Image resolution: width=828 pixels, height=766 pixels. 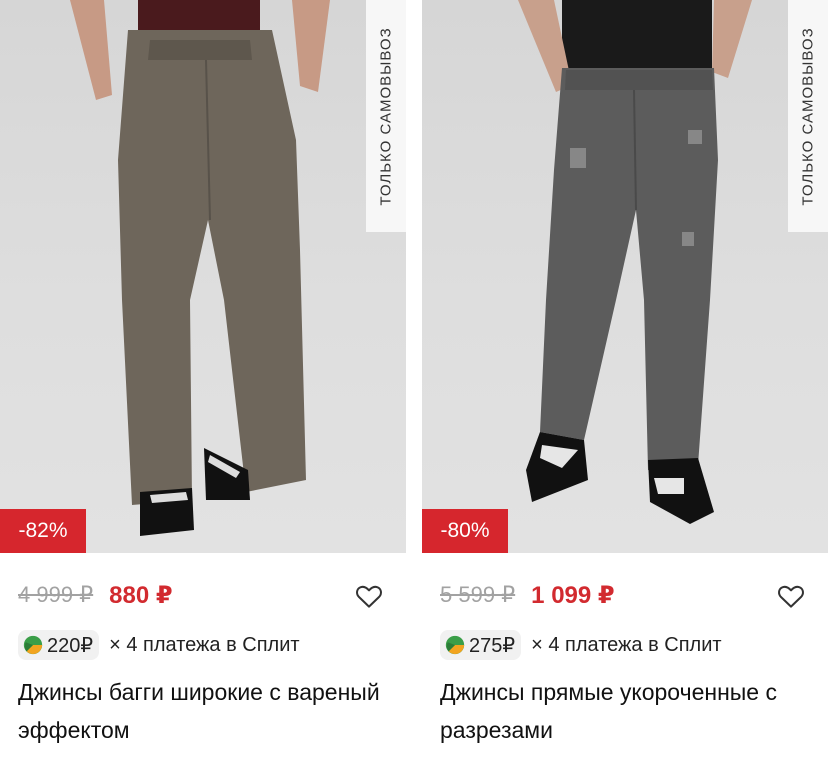 What do you see at coordinates (43, 531) in the screenshot?
I see `discount-badge: -82%` at bounding box center [43, 531].